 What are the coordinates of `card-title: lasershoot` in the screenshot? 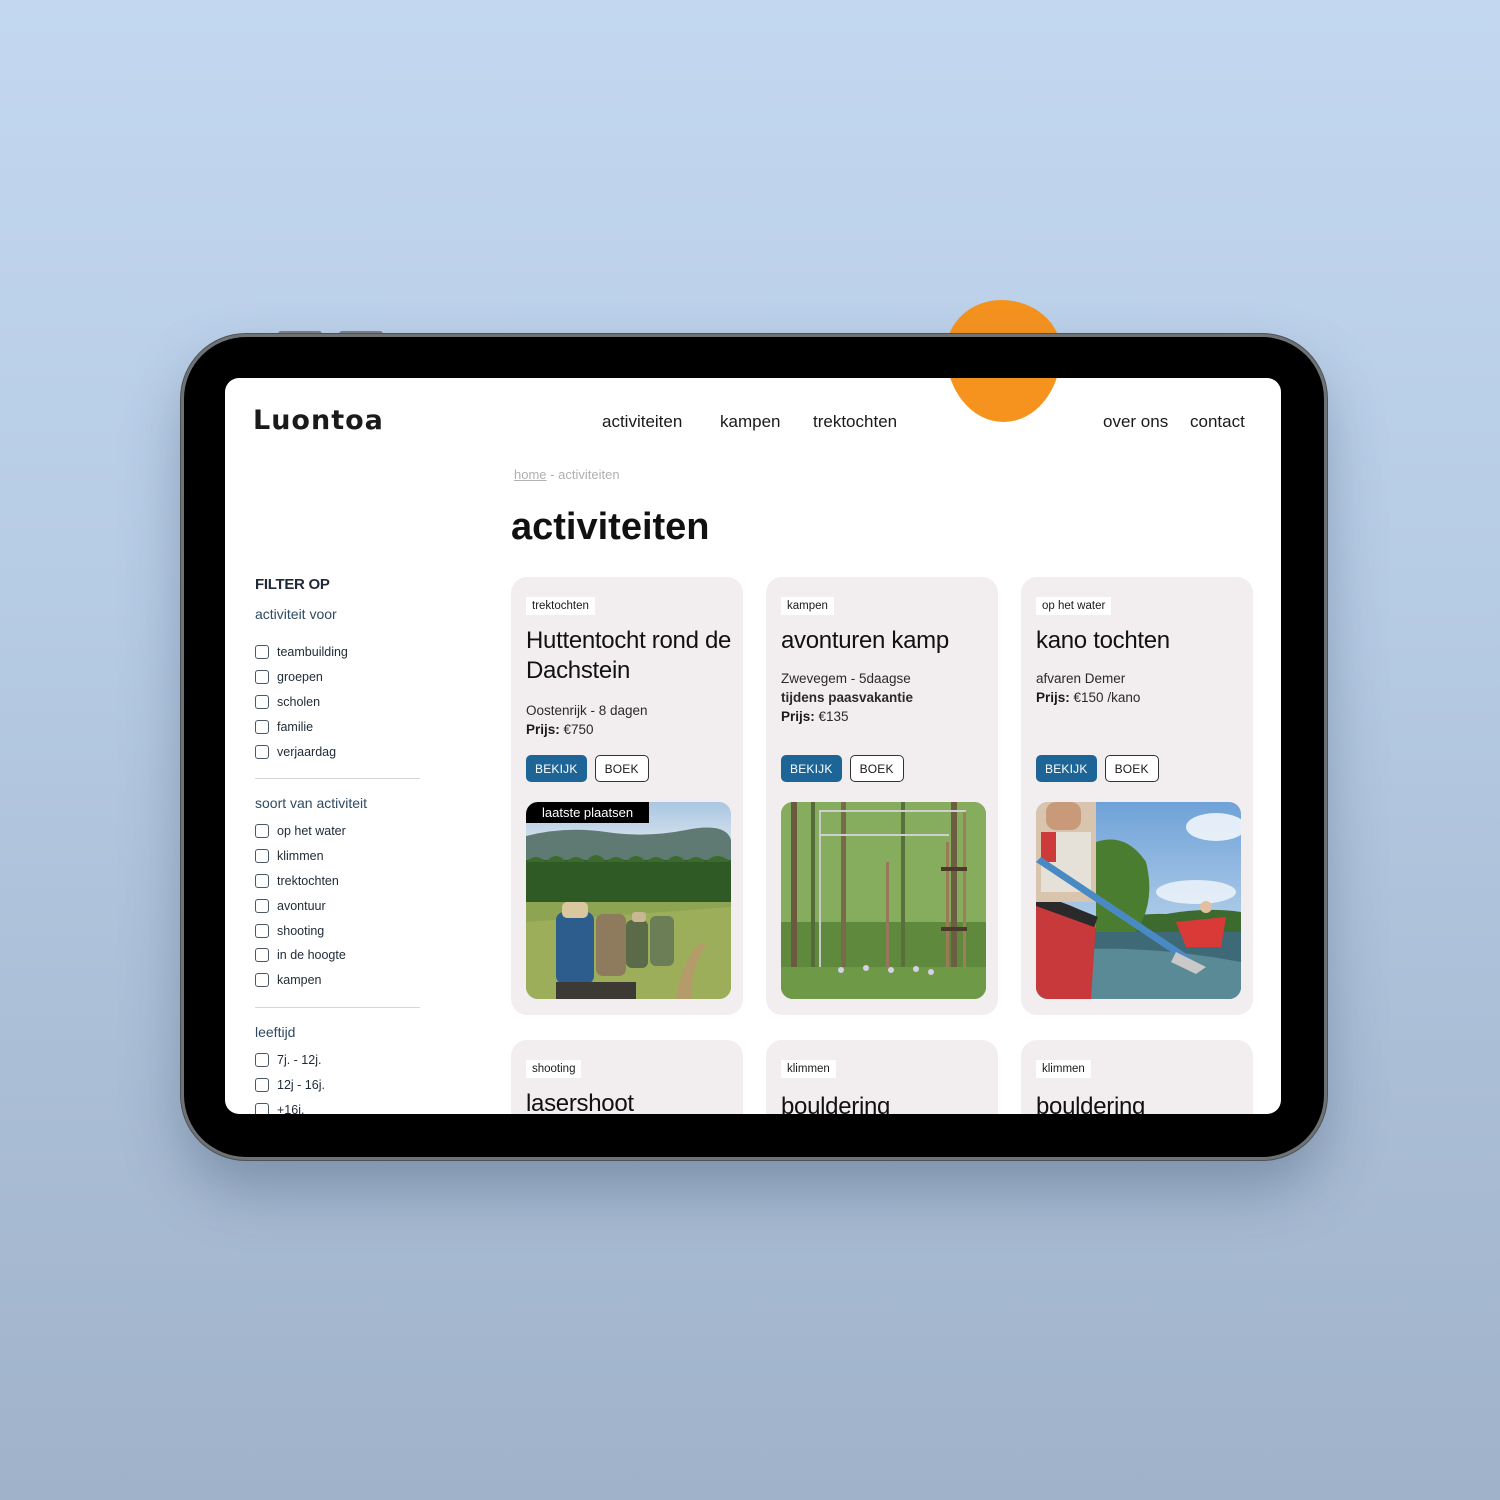 It's located at (631, 1101).